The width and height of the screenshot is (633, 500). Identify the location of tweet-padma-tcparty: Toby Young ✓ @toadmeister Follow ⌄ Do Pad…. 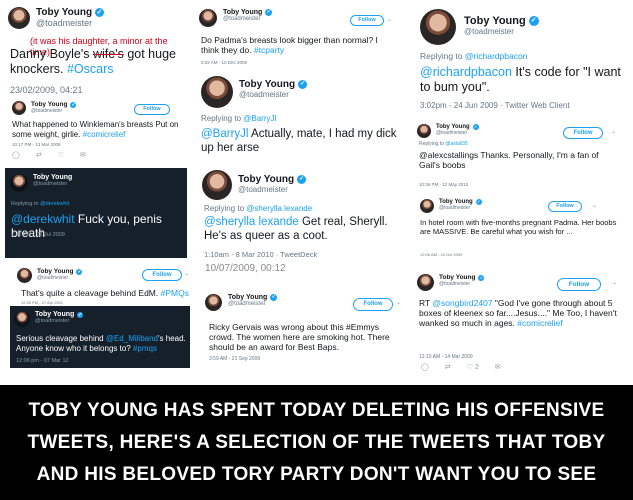
(295, 38).